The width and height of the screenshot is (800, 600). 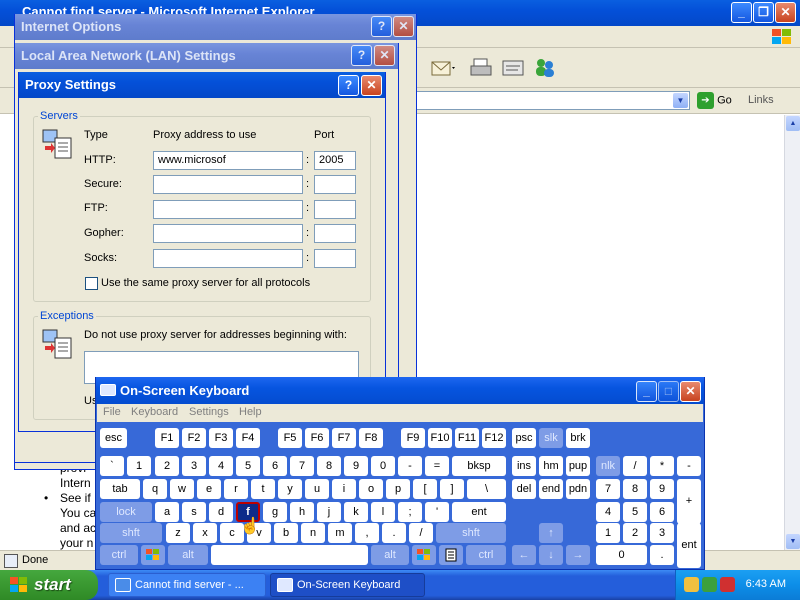 I want to click on key-left-shift: shft, so click(x=131, y=533).